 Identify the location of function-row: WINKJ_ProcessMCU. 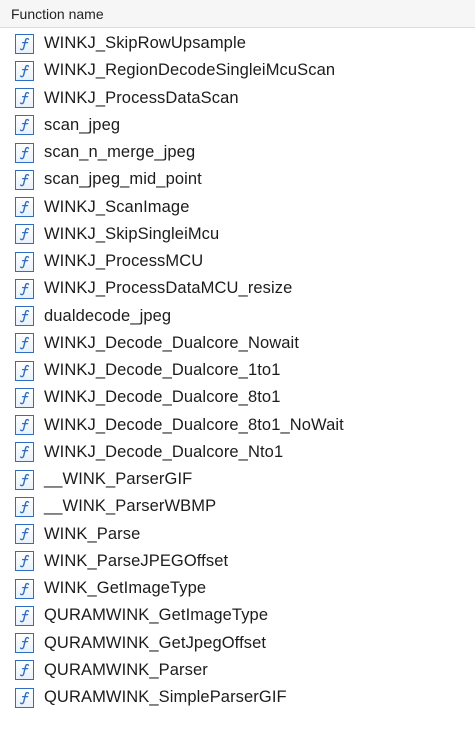
(237, 261).